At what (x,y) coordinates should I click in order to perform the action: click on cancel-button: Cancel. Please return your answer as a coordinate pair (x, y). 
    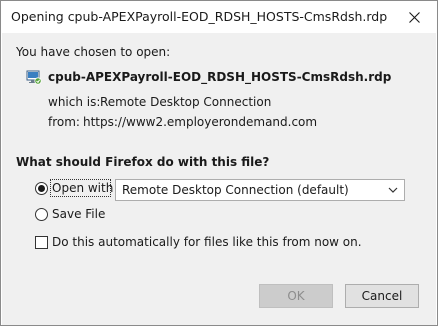
    Looking at the image, I should click on (382, 296).